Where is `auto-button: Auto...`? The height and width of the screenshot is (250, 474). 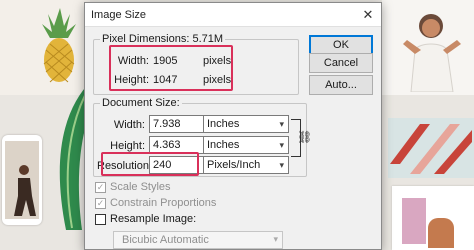 auto-button: Auto... is located at coordinates (341, 85).